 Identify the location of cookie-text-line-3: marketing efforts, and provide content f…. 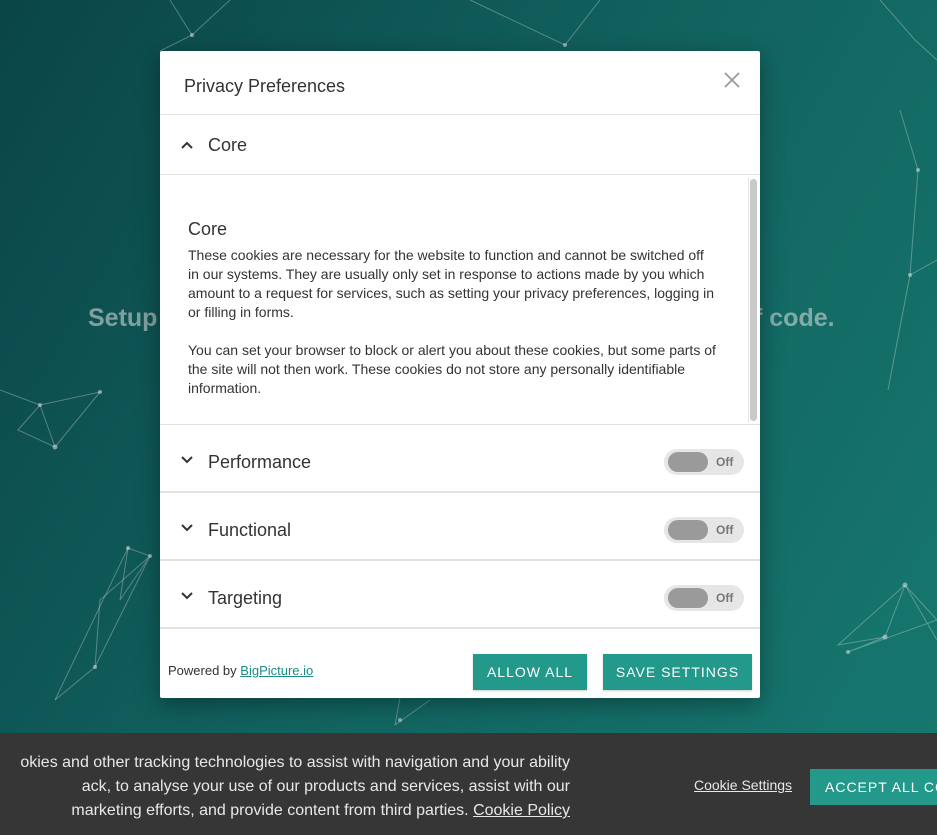
(285, 811).